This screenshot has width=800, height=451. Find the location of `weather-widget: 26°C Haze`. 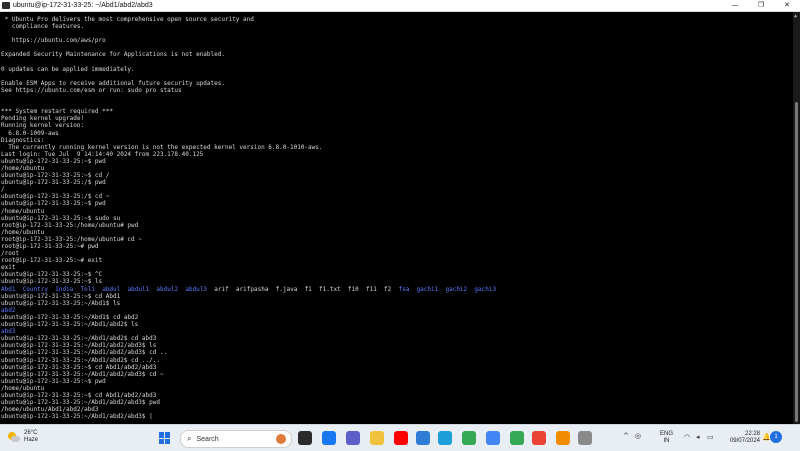

weather-widget: 26°C Haze is located at coordinates (23, 437).